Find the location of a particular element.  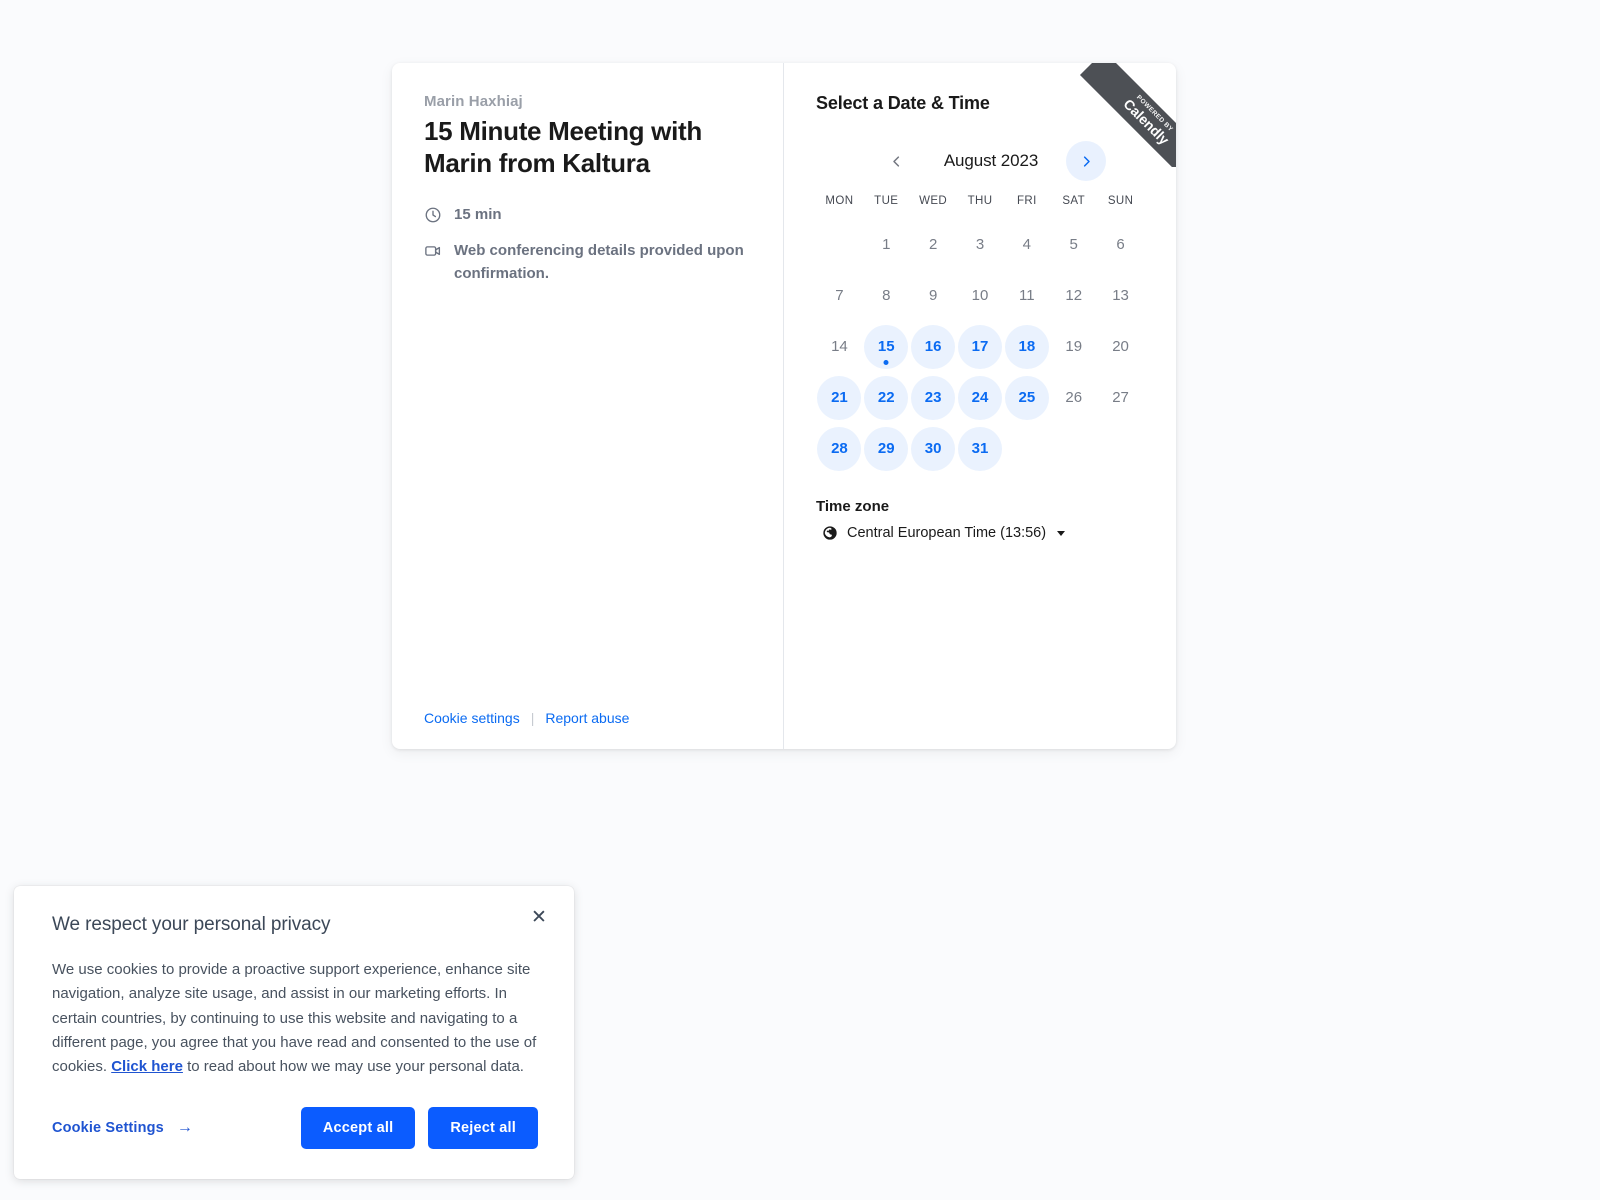

calendar-day-cell: 9 is located at coordinates (933, 295).